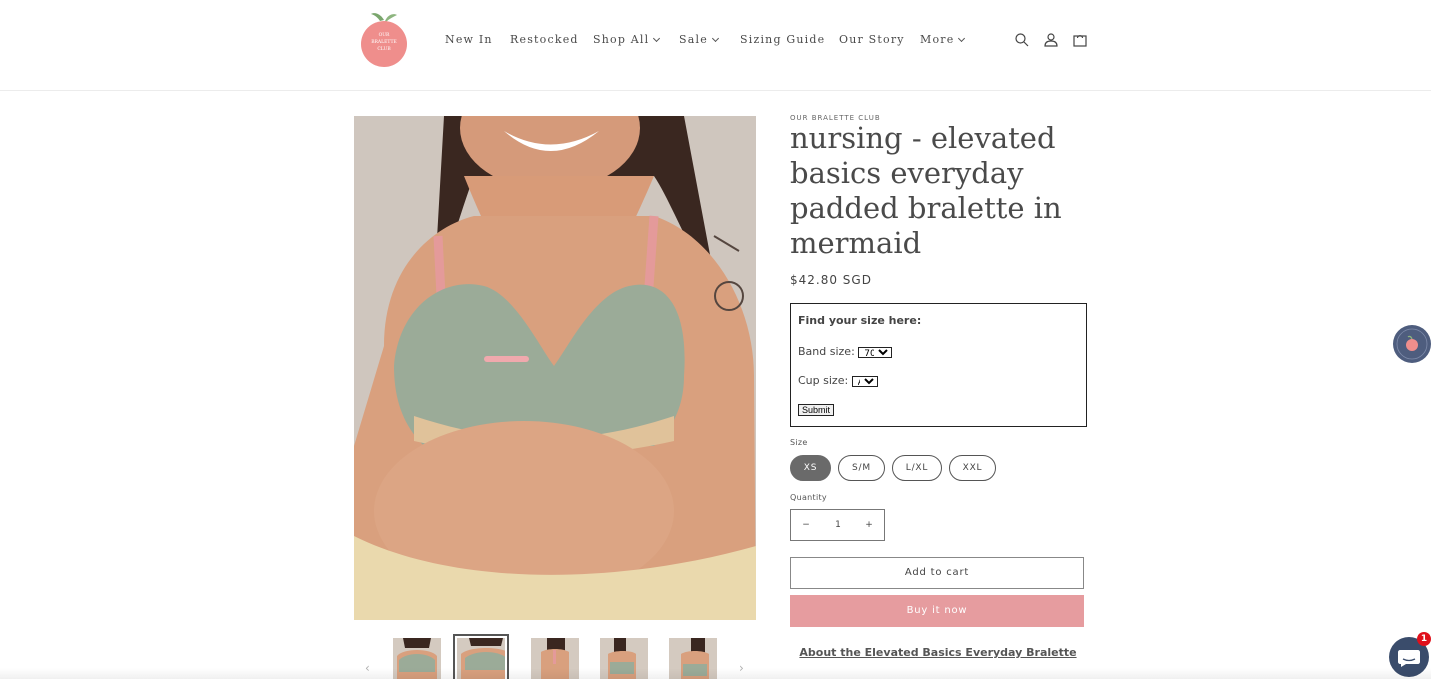  Describe the element at coordinates (864, 381) in the screenshot. I see `cup-size-select: A` at that location.